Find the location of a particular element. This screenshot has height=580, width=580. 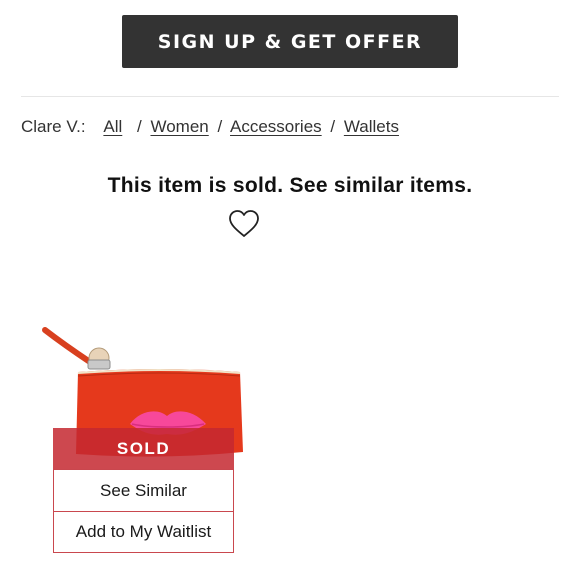

breadcrumb-brand: Clare V.: is located at coordinates (53, 126).